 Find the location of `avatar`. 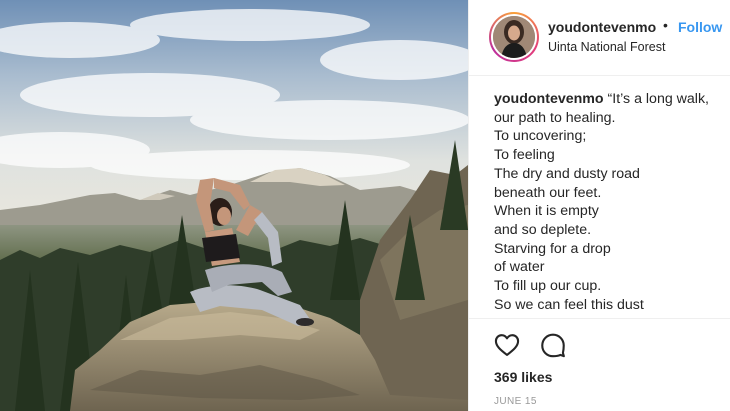

avatar is located at coordinates (514, 37).